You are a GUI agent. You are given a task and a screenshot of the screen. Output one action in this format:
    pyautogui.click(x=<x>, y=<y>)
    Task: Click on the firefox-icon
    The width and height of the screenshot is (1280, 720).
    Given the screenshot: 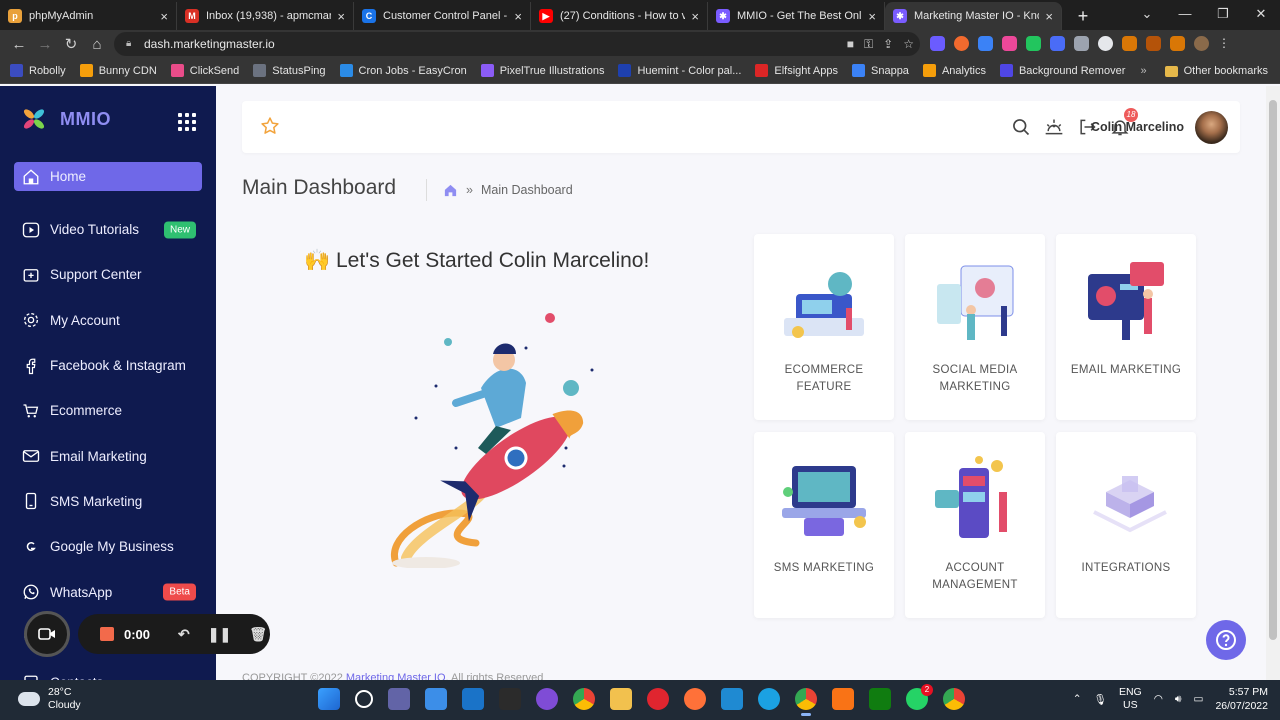 What is the action you would take?
    pyautogui.click(x=695, y=699)
    